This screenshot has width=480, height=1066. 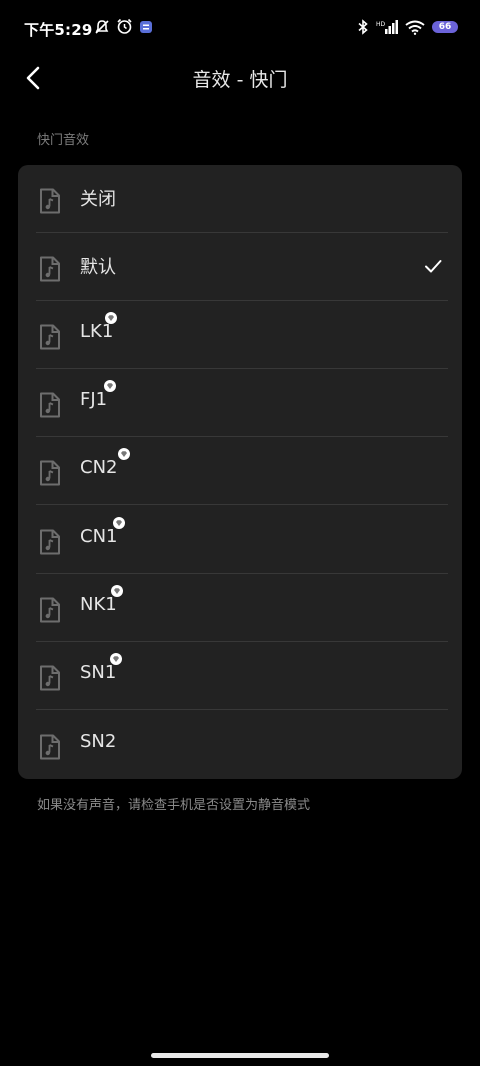 I want to click on sound-option-row: CN1, so click(x=240, y=540).